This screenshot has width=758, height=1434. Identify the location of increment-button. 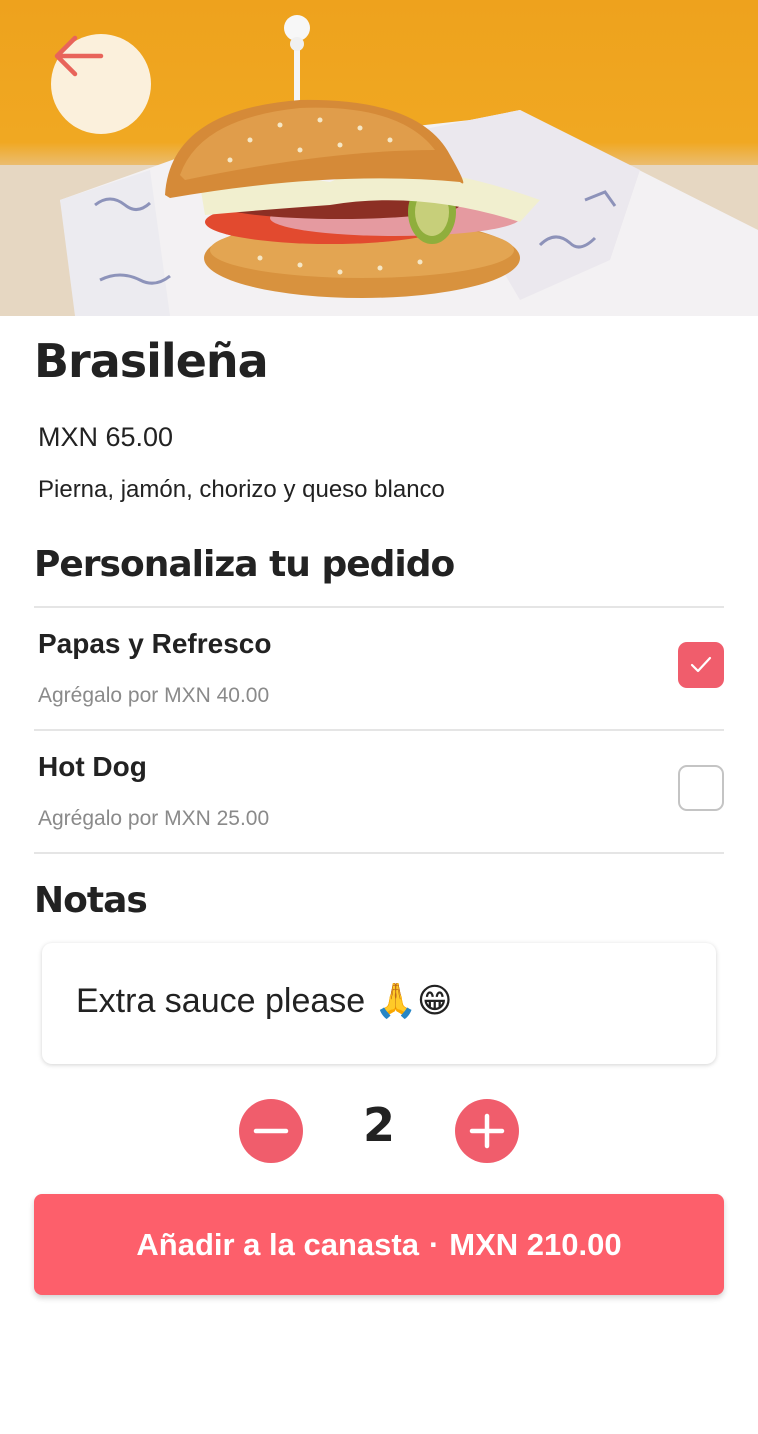
(487, 1131).